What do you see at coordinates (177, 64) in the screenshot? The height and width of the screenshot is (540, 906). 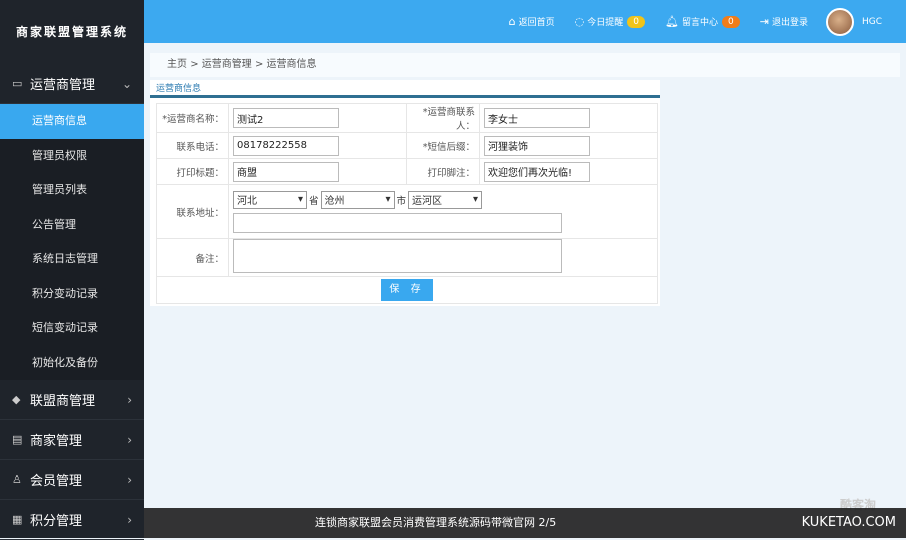 I see `breadcrumb-home: 主页` at bounding box center [177, 64].